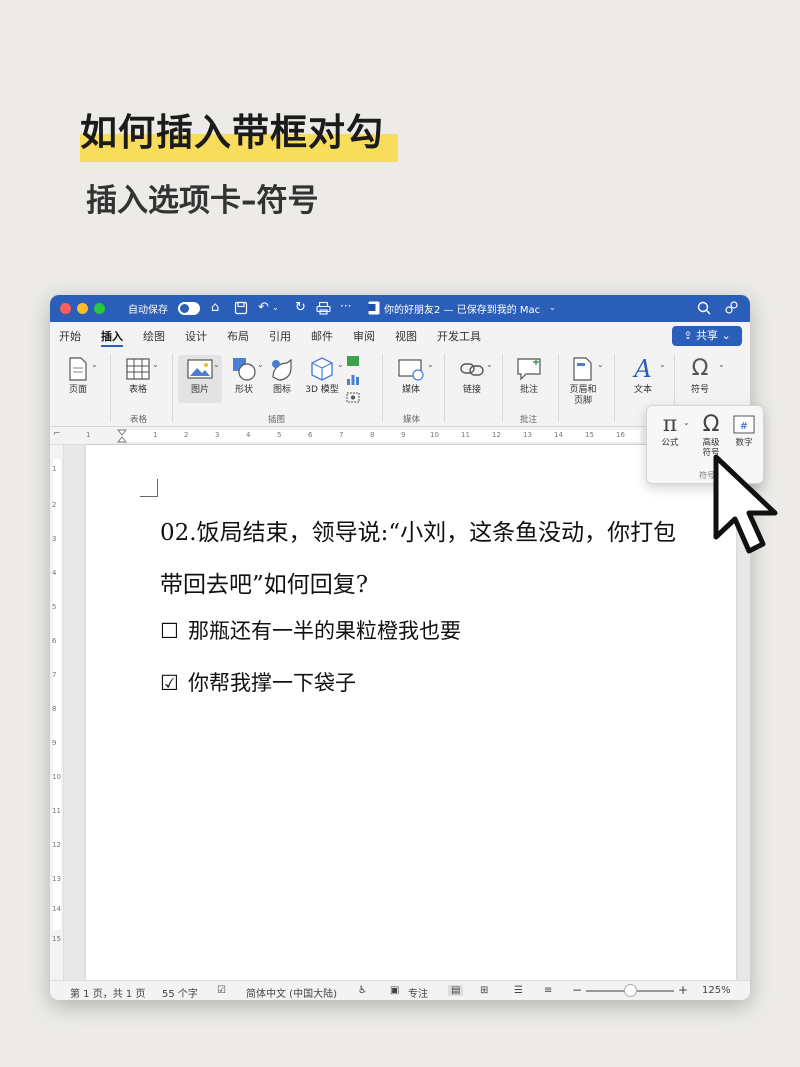 The image size is (800, 1067). What do you see at coordinates (216, 364) in the screenshot?
I see `picture-dropdown-icon: ⌄` at bounding box center [216, 364].